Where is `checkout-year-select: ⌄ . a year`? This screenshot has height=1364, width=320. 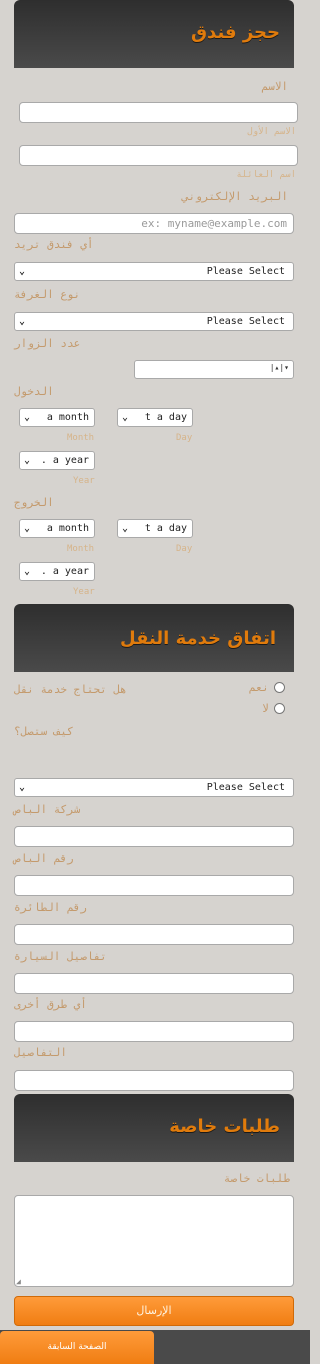 checkout-year-select: ⌄ . a year is located at coordinates (57, 571).